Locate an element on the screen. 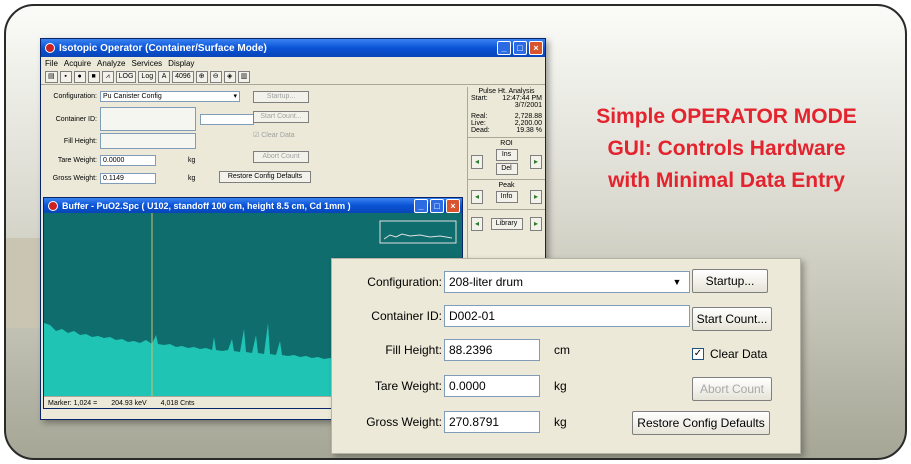 The height and width of the screenshot is (464, 911). fill-label: Fill Height: is located at coordinates (80, 141).